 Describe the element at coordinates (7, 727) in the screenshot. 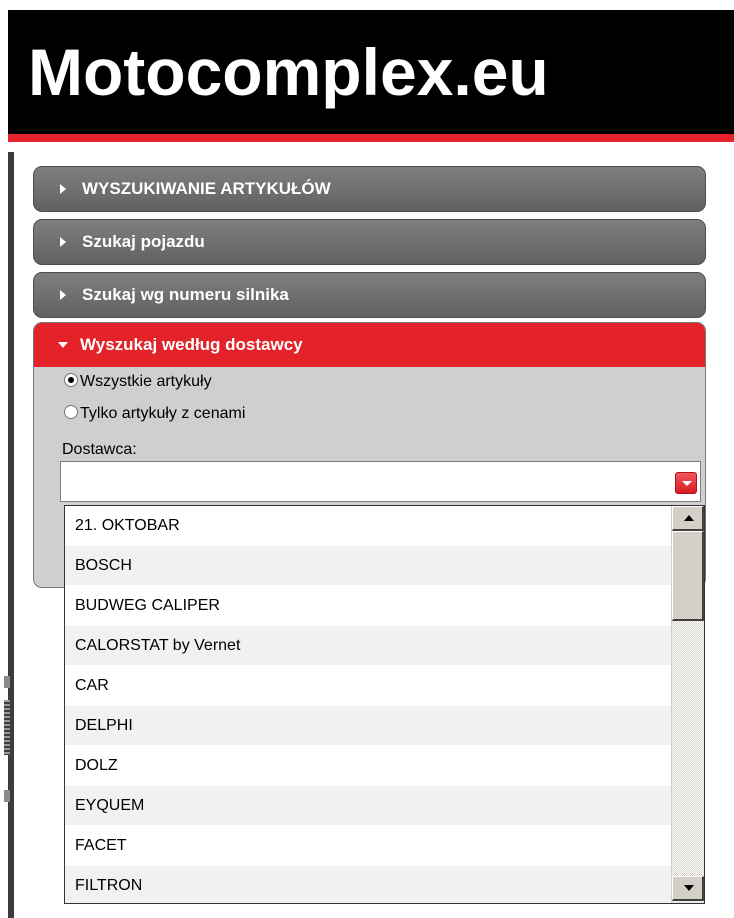

I see `sidebar-grip` at that location.